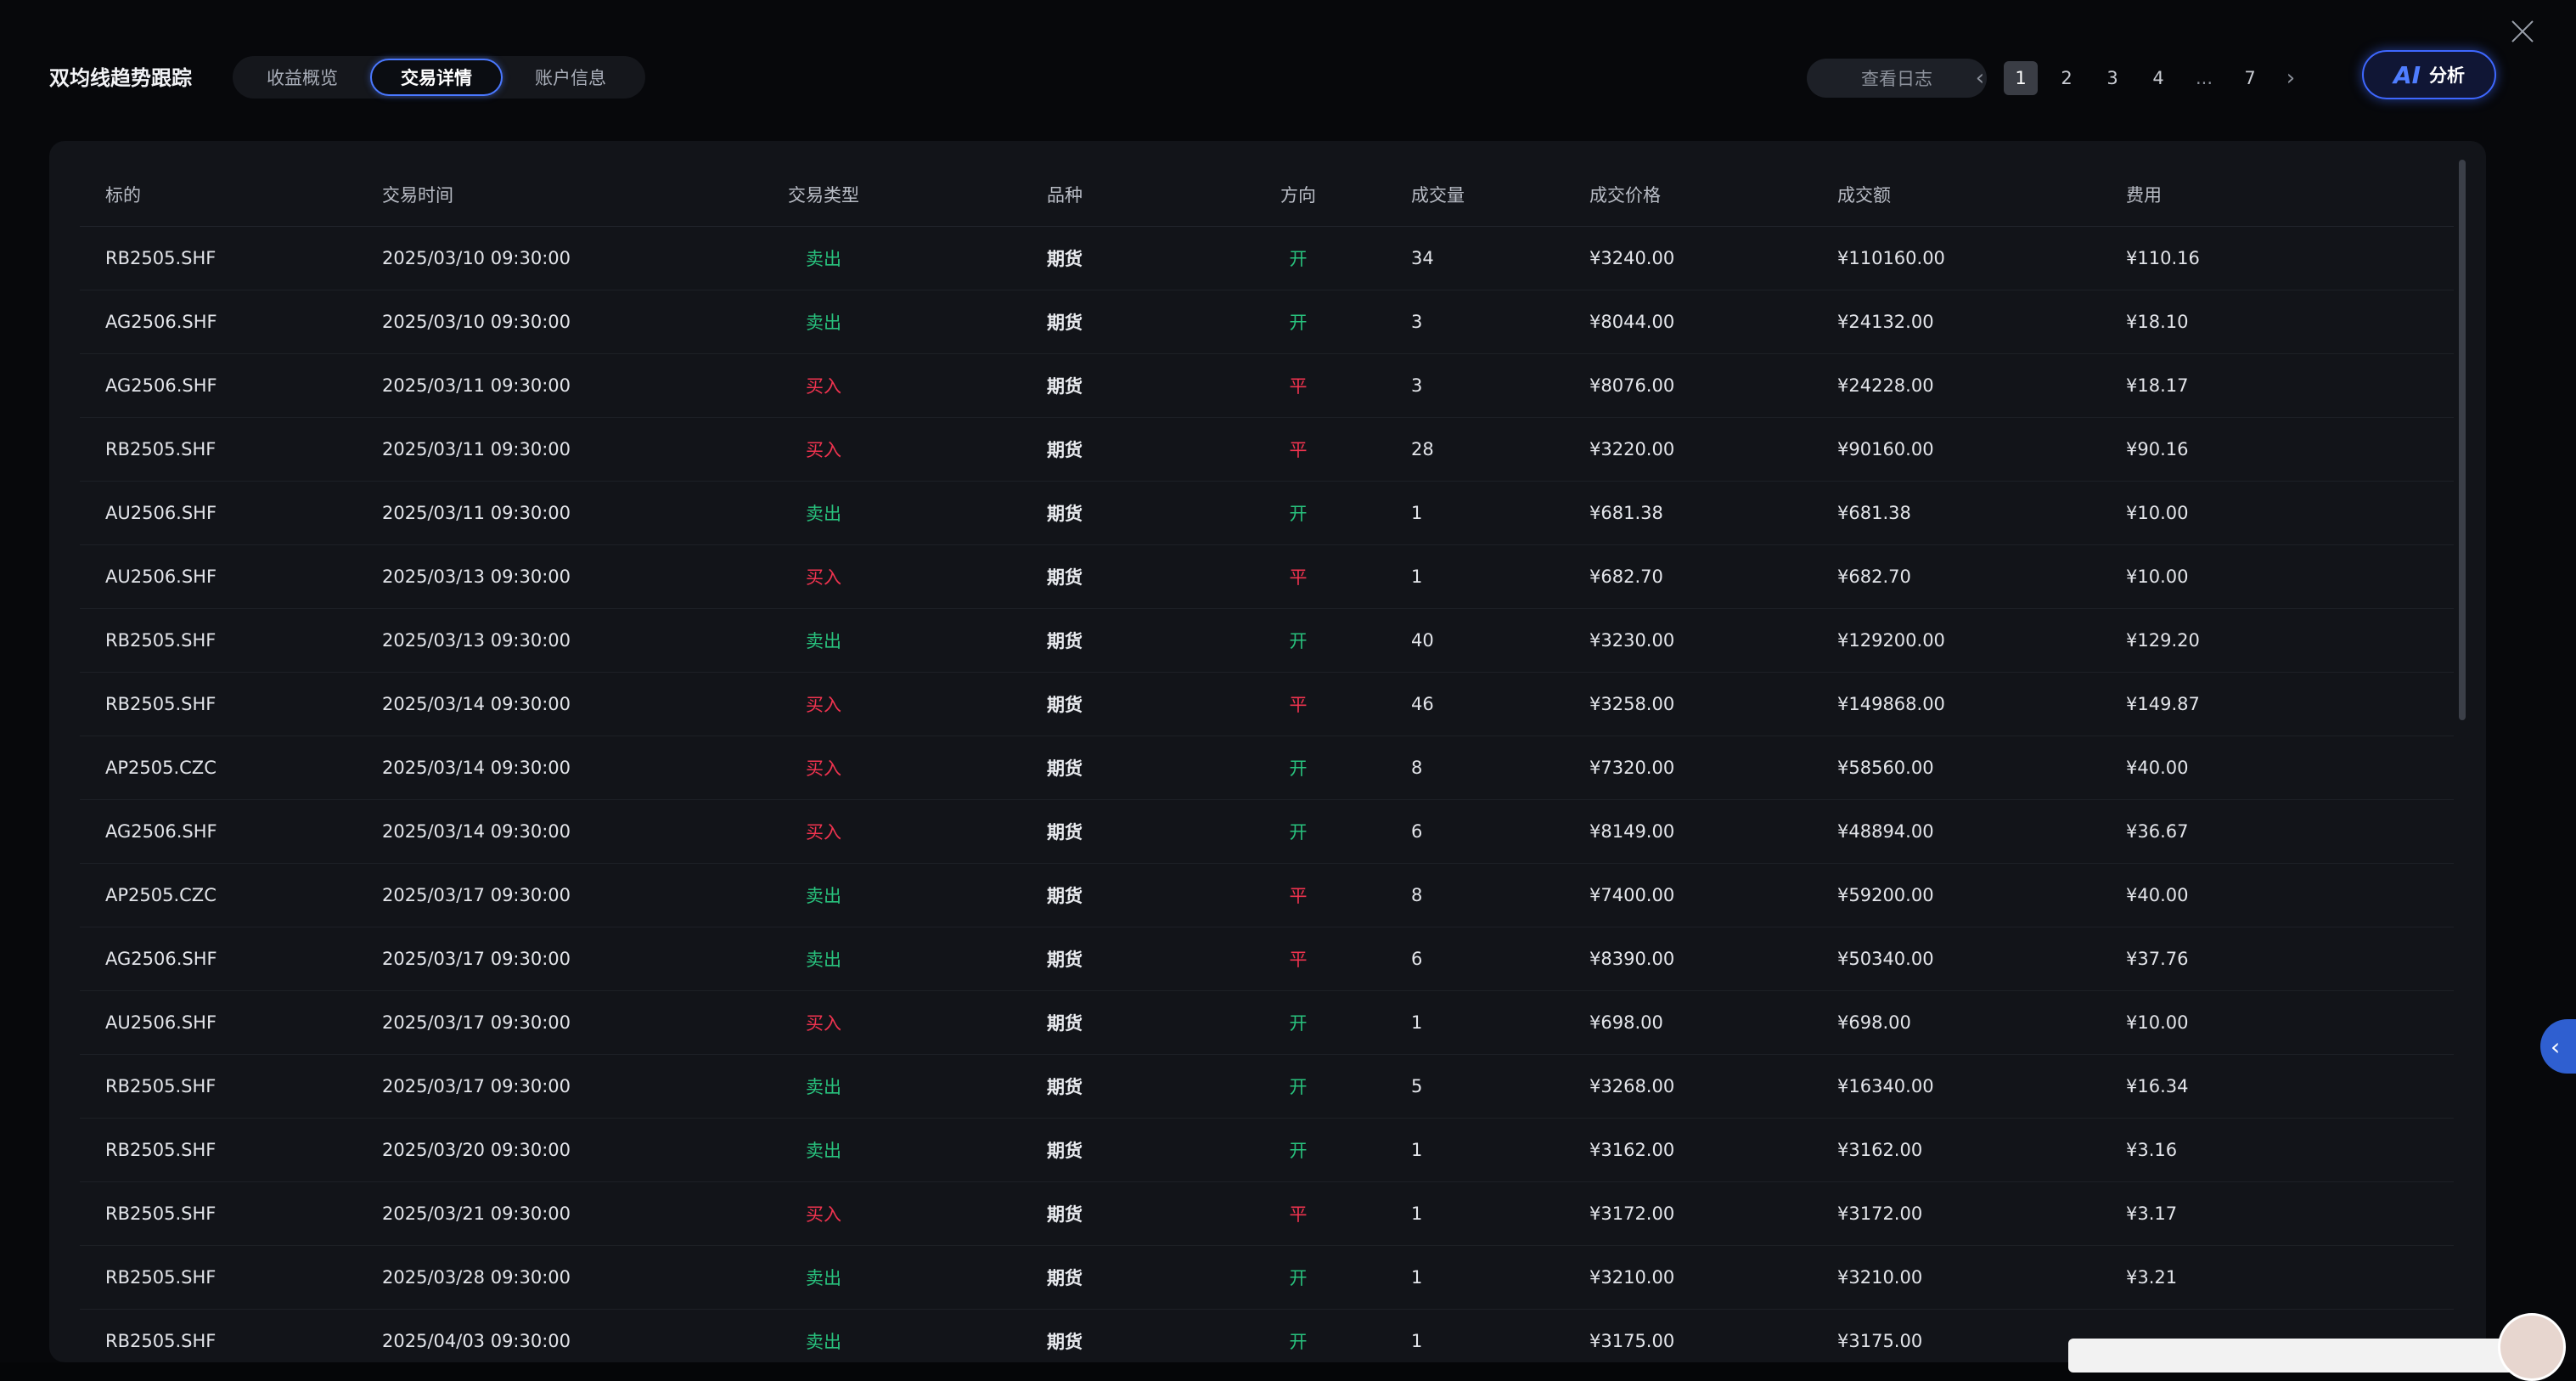 The image size is (2576, 1381). What do you see at coordinates (1712, 1149) in the screenshot?
I see `cell-price: ¥3162.00` at bounding box center [1712, 1149].